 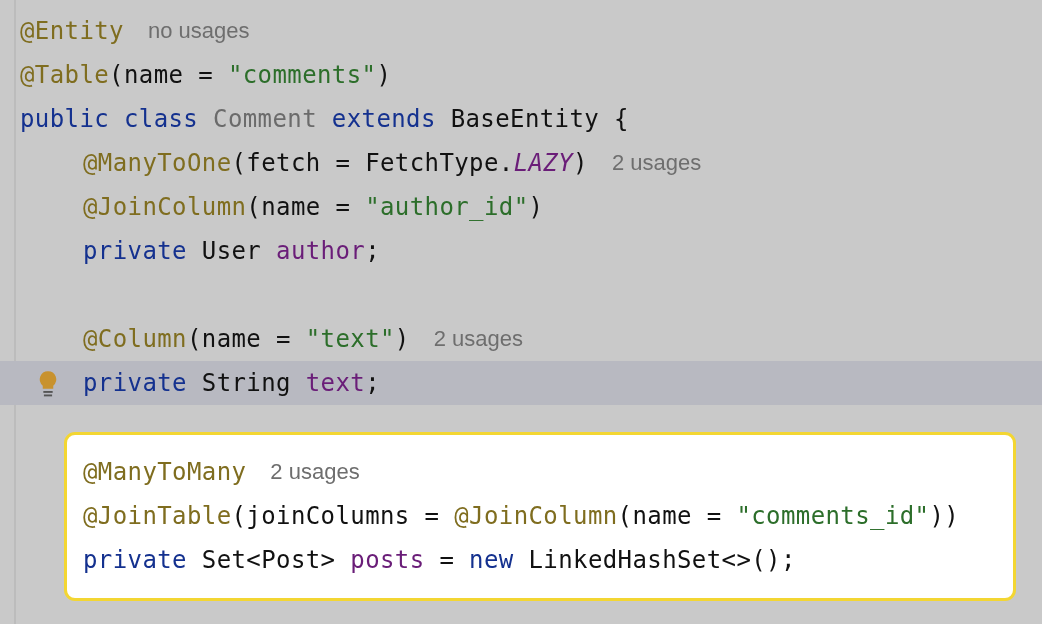 I want to click on code-line: @Entity, so click(x=72, y=31).